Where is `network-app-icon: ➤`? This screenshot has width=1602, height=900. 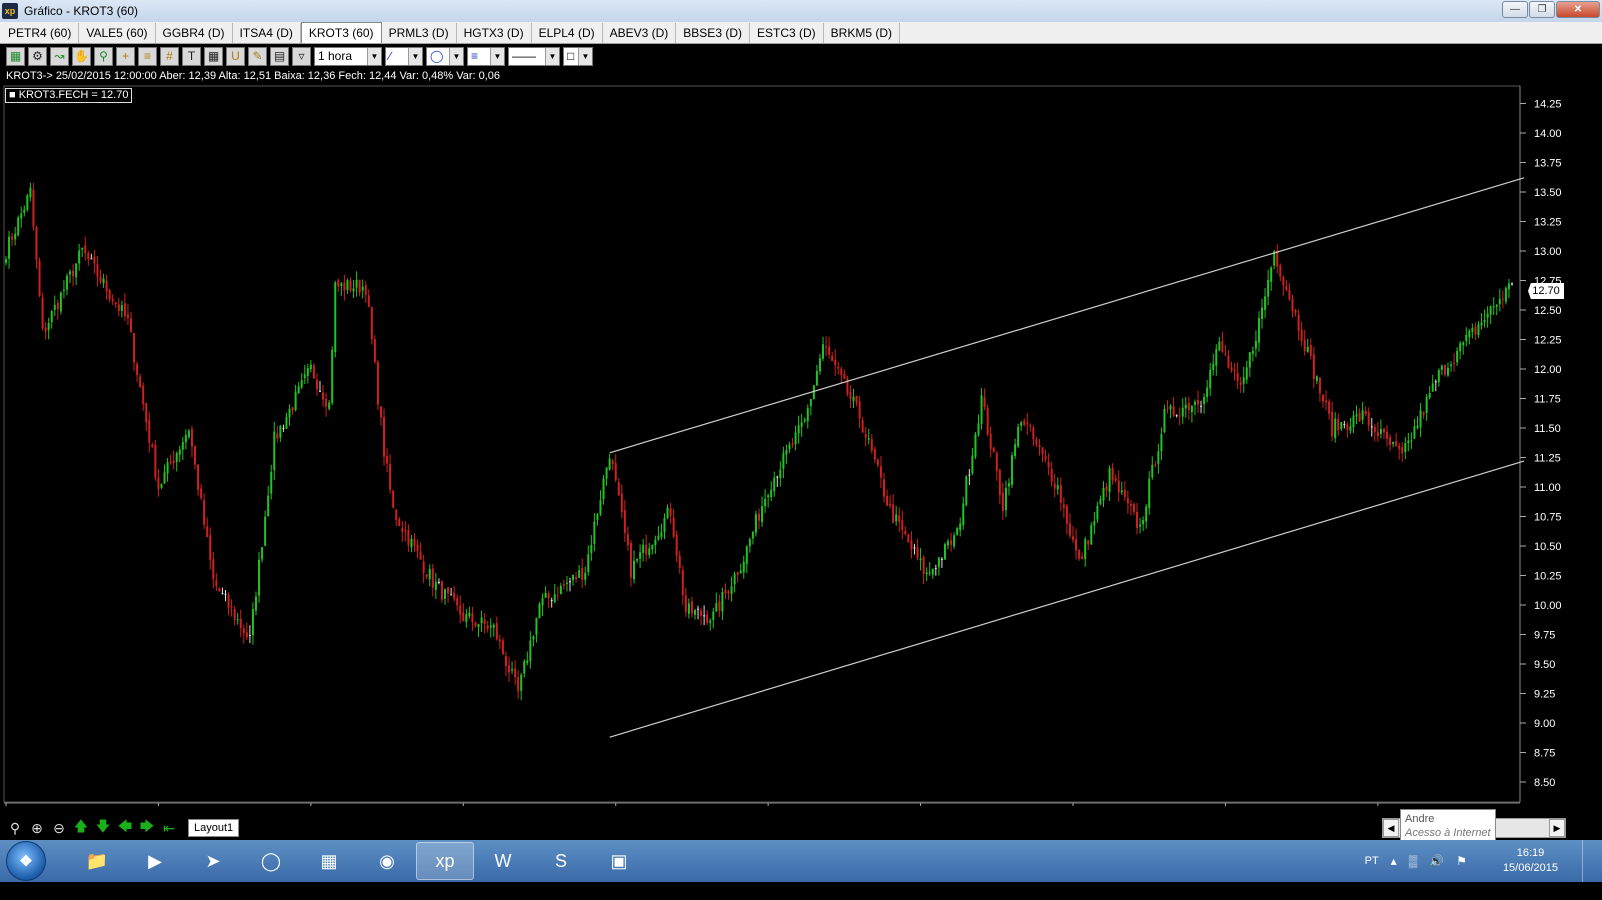 network-app-icon: ➤ is located at coordinates (213, 861).